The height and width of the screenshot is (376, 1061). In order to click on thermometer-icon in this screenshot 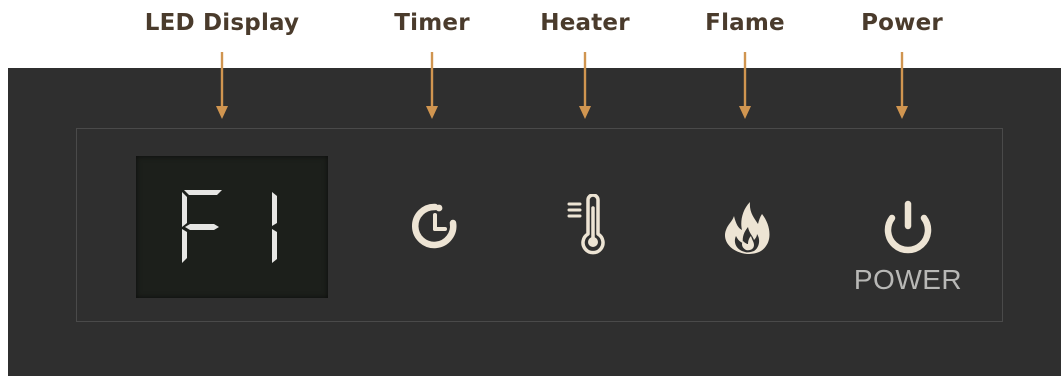, I will do `click(586, 224)`.